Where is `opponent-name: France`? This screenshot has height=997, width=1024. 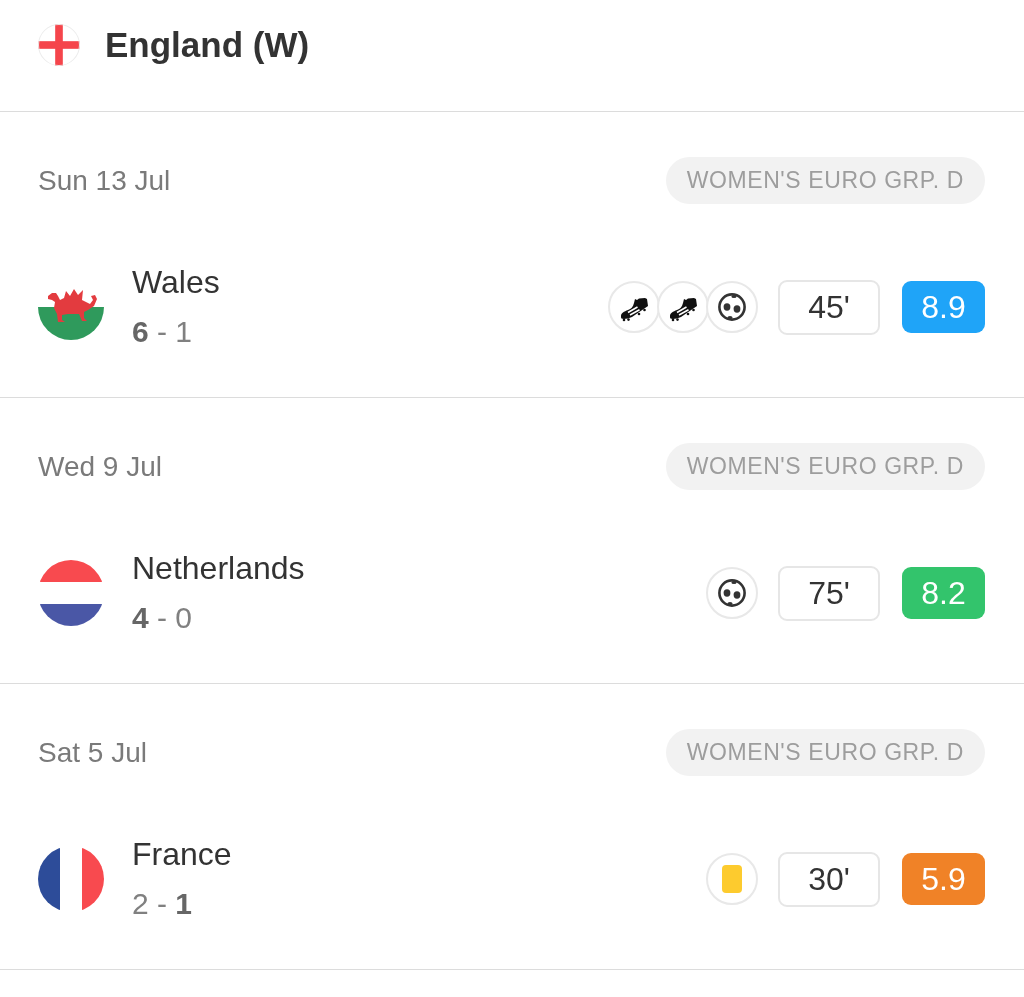
opponent-name: France is located at coordinates (182, 854).